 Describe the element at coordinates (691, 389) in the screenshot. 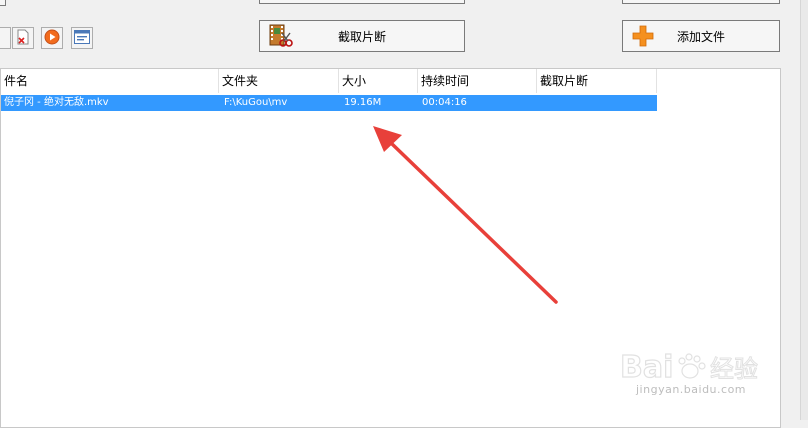

I see `watermark-url: jingyan.baidu.com` at that location.